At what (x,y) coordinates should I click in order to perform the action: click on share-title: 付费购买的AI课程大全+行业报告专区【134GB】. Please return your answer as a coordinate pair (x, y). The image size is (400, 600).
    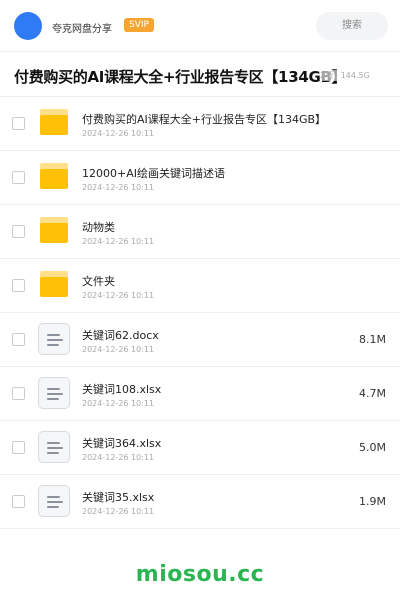
    Looking at the image, I should click on (180, 77).